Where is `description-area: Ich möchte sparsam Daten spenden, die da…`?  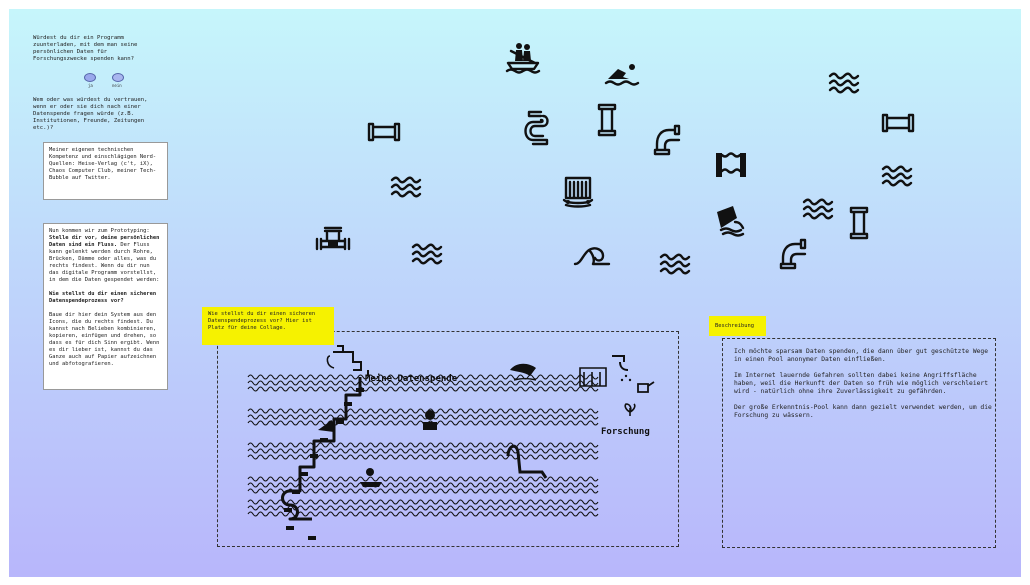
description-area: Ich möchte sparsam Daten spenden, die da… is located at coordinates (859, 443).